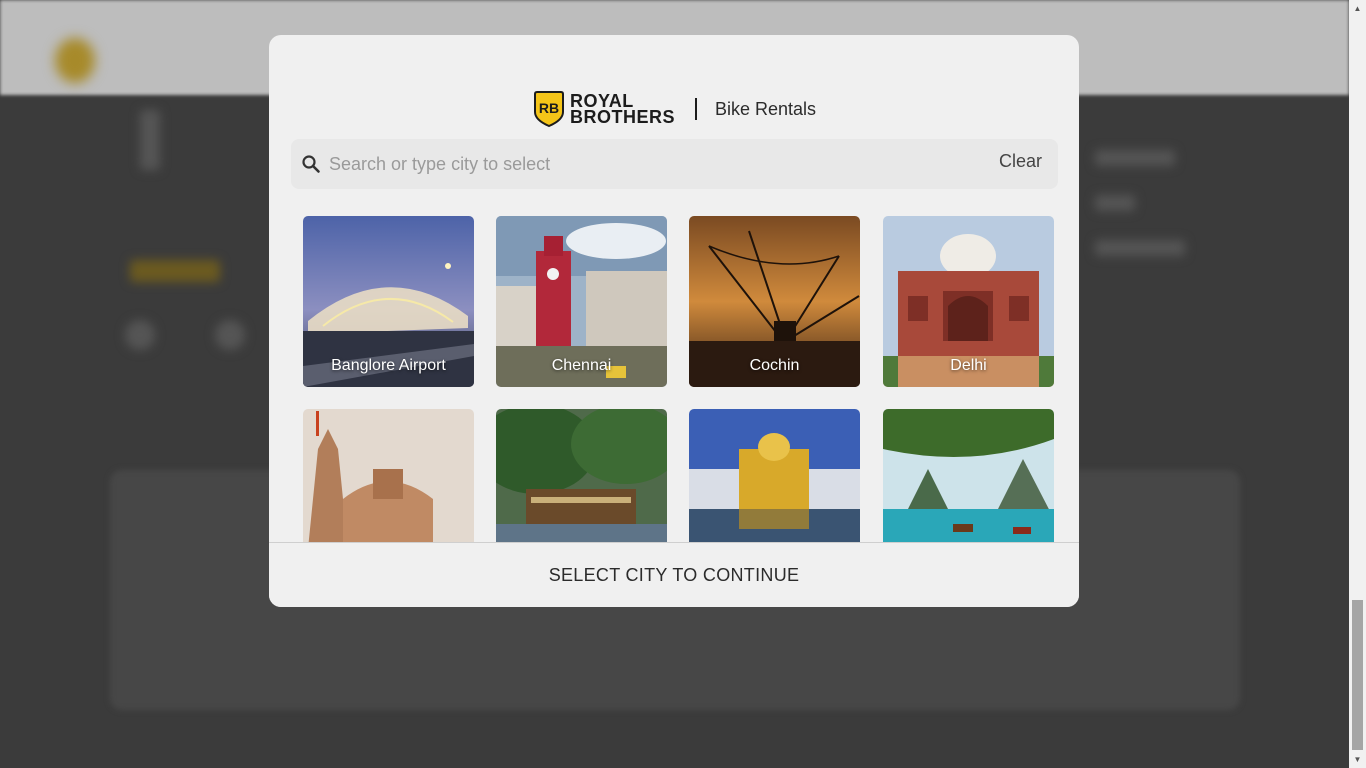 Image resolution: width=1366 pixels, height=768 pixels. Describe the element at coordinates (388, 301) in the screenshot. I see `city-card-banglore-airport: Banglore Airport` at that location.